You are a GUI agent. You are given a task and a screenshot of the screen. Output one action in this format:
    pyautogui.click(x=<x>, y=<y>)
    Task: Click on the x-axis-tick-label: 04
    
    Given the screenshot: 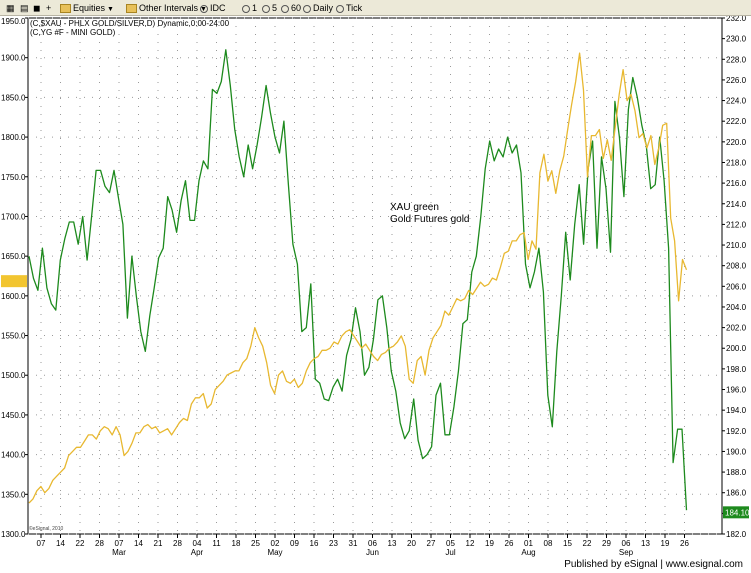 What is the action you would take?
    pyautogui.click(x=197, y=543)
    